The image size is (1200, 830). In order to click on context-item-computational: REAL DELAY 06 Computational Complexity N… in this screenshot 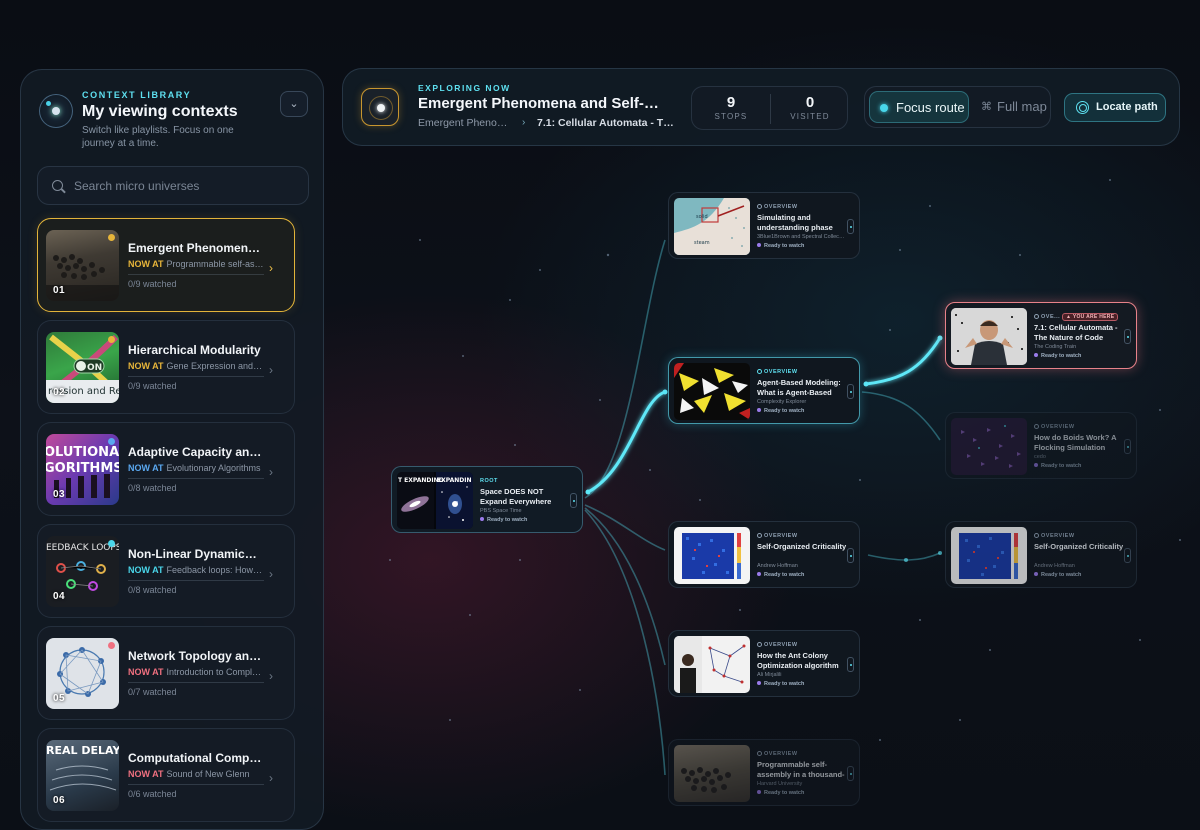, I will do `click(166, 775)`.